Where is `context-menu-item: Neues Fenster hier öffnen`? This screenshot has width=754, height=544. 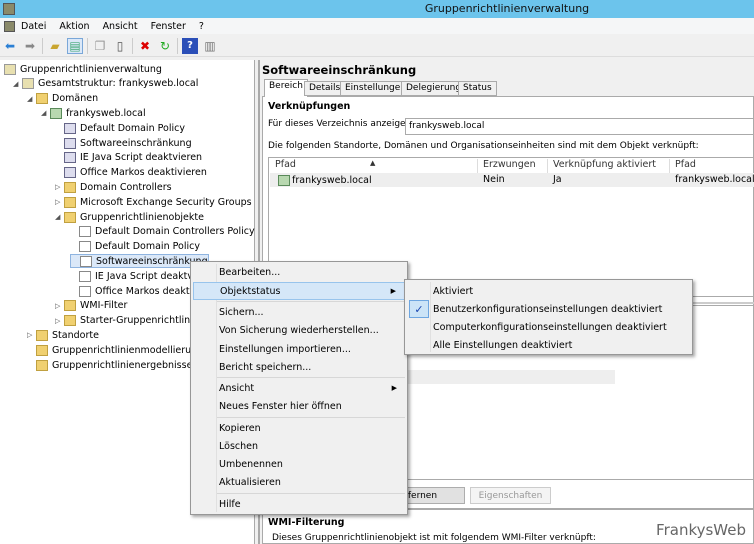 context-menu-item: Neues Fenster hier öffnen is located at coordinates (299, 406).